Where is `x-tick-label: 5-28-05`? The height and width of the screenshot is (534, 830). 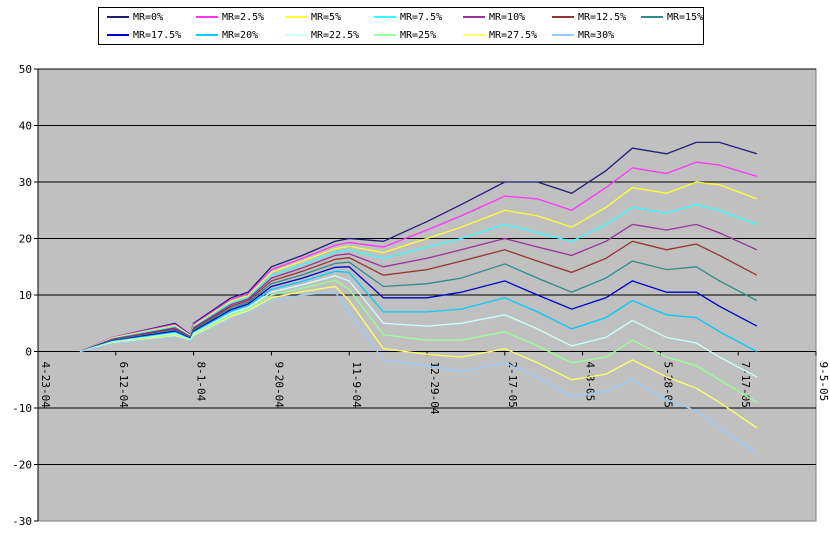 x-tick-label: 5-28-05 is located at coordinates (667, 385).